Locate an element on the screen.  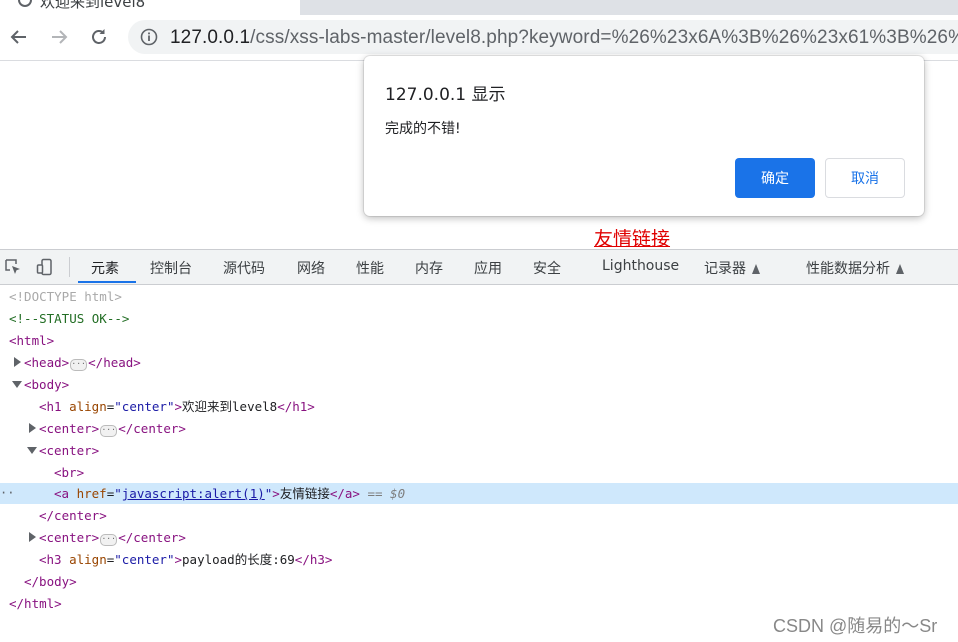
forward-button is located at coordinates (59, 37).